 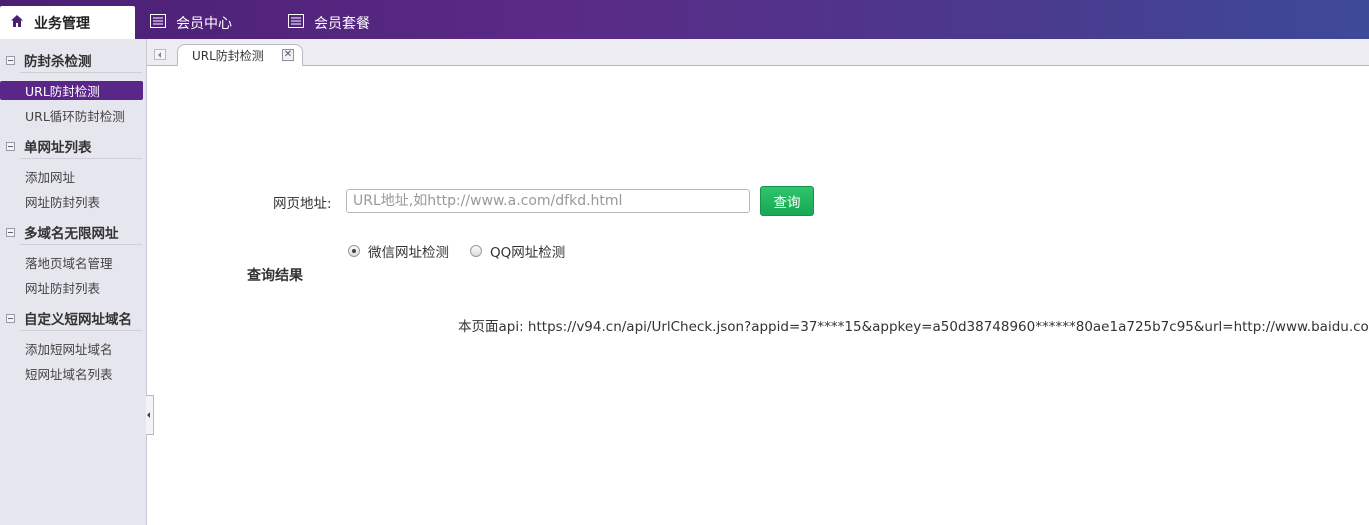 What do you see at coordinates (342, 23) in the screenshot?
I see `top-tab-label: 会员套餐` at bounding box center [342, 23].